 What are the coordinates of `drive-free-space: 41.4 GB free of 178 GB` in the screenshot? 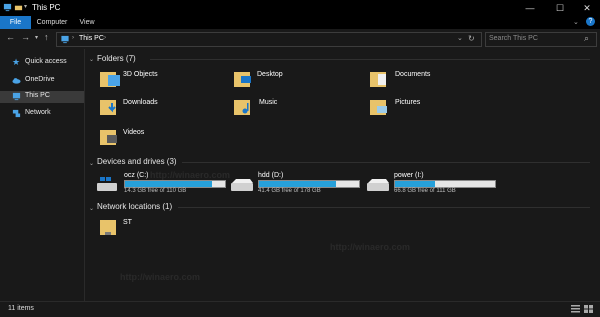 It's located at (289, 191).